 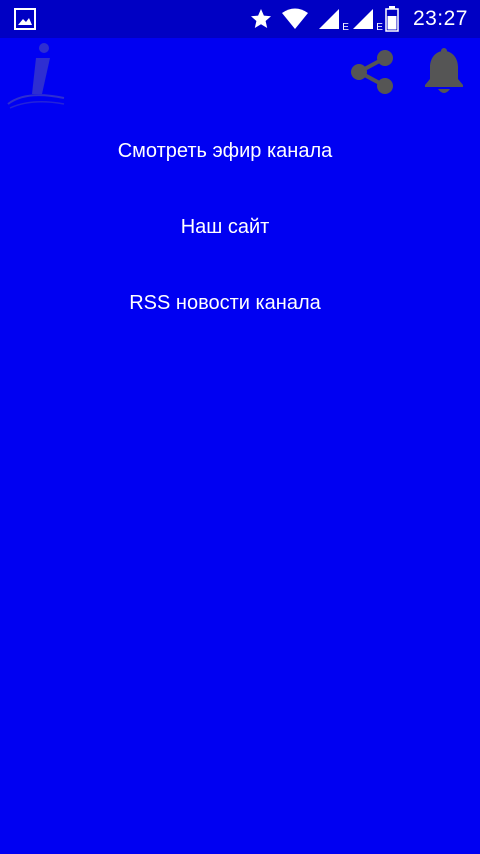 I want to click on app-logo, so click(x=37, y=77).